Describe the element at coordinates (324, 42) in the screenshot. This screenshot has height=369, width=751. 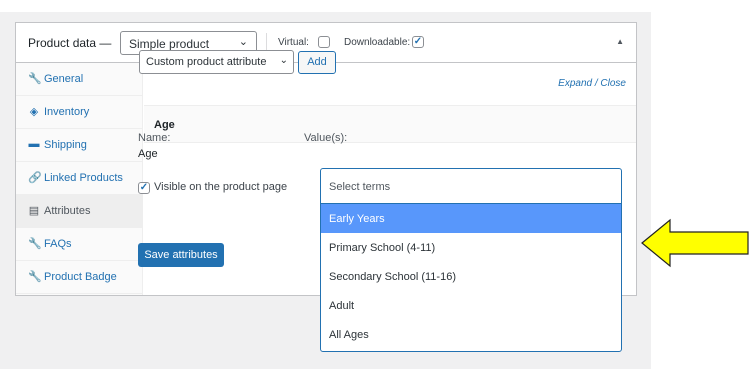
I see `virtual-checkbox` at that location.